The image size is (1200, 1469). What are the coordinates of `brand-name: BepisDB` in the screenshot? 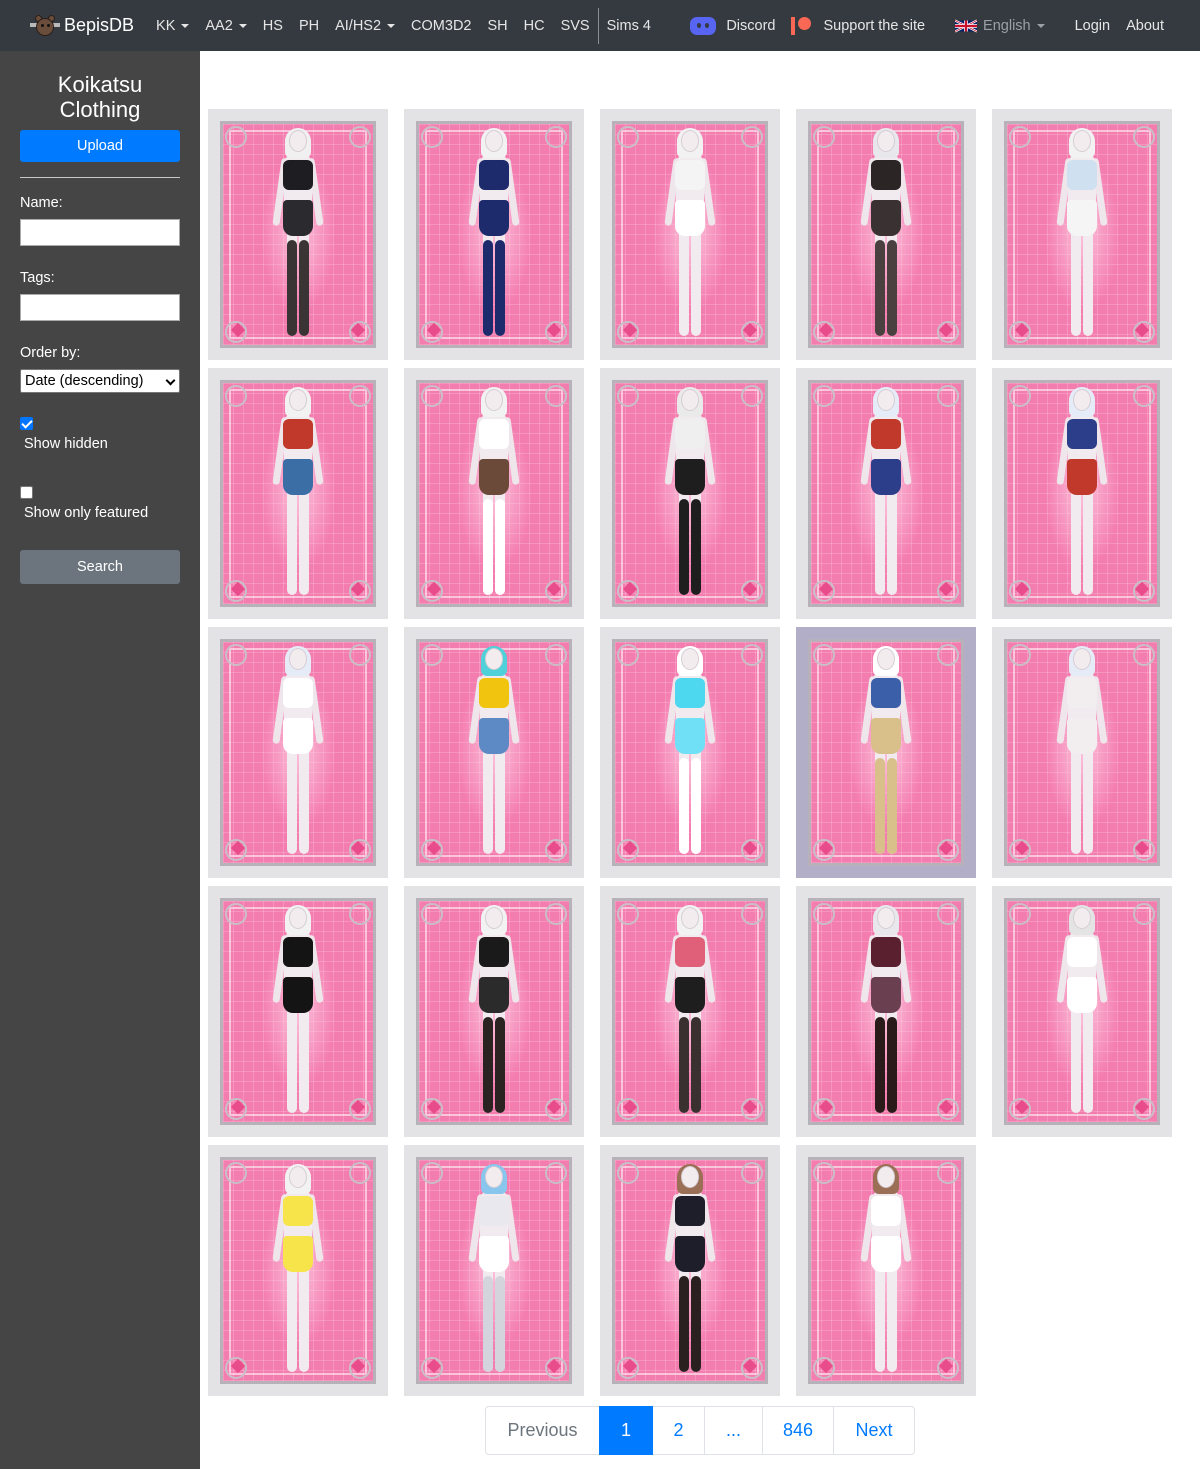 It's located at (99, 25).